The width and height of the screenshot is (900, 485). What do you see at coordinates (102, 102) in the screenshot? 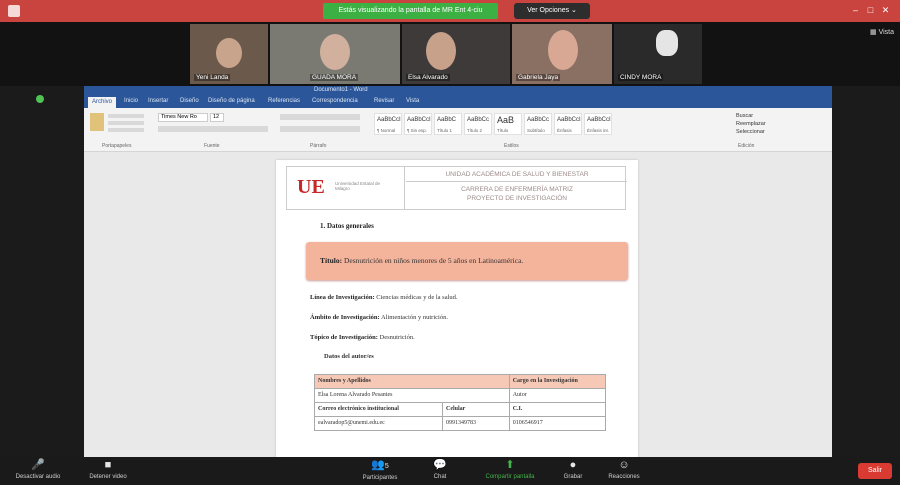
I see `tab-archivo: Archivo` at bounding box center [102, 102].